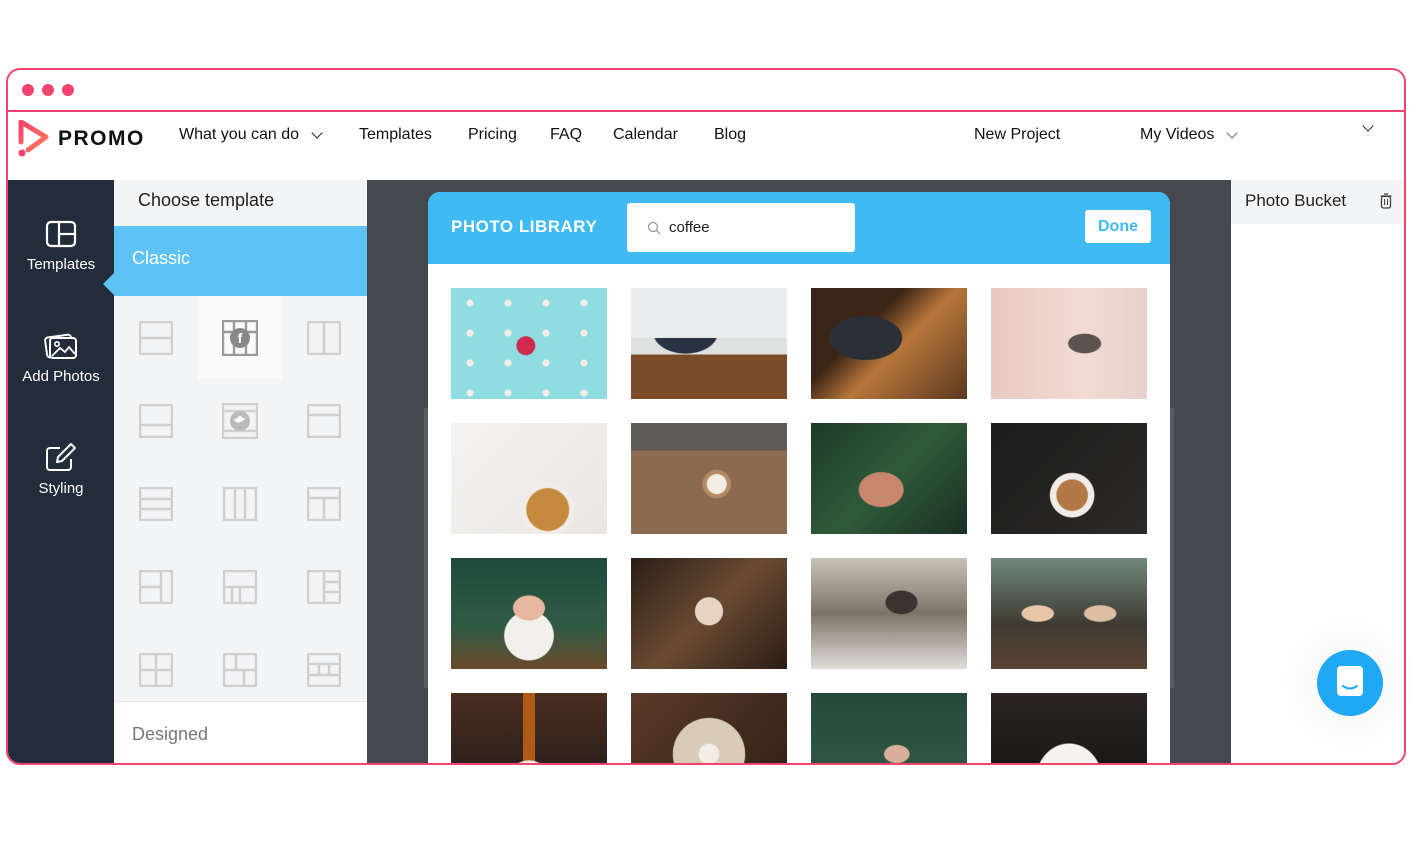 The width and height of the screenshot is (1412, 844). I want to click on layout-left-right-split, so click(324, 586).